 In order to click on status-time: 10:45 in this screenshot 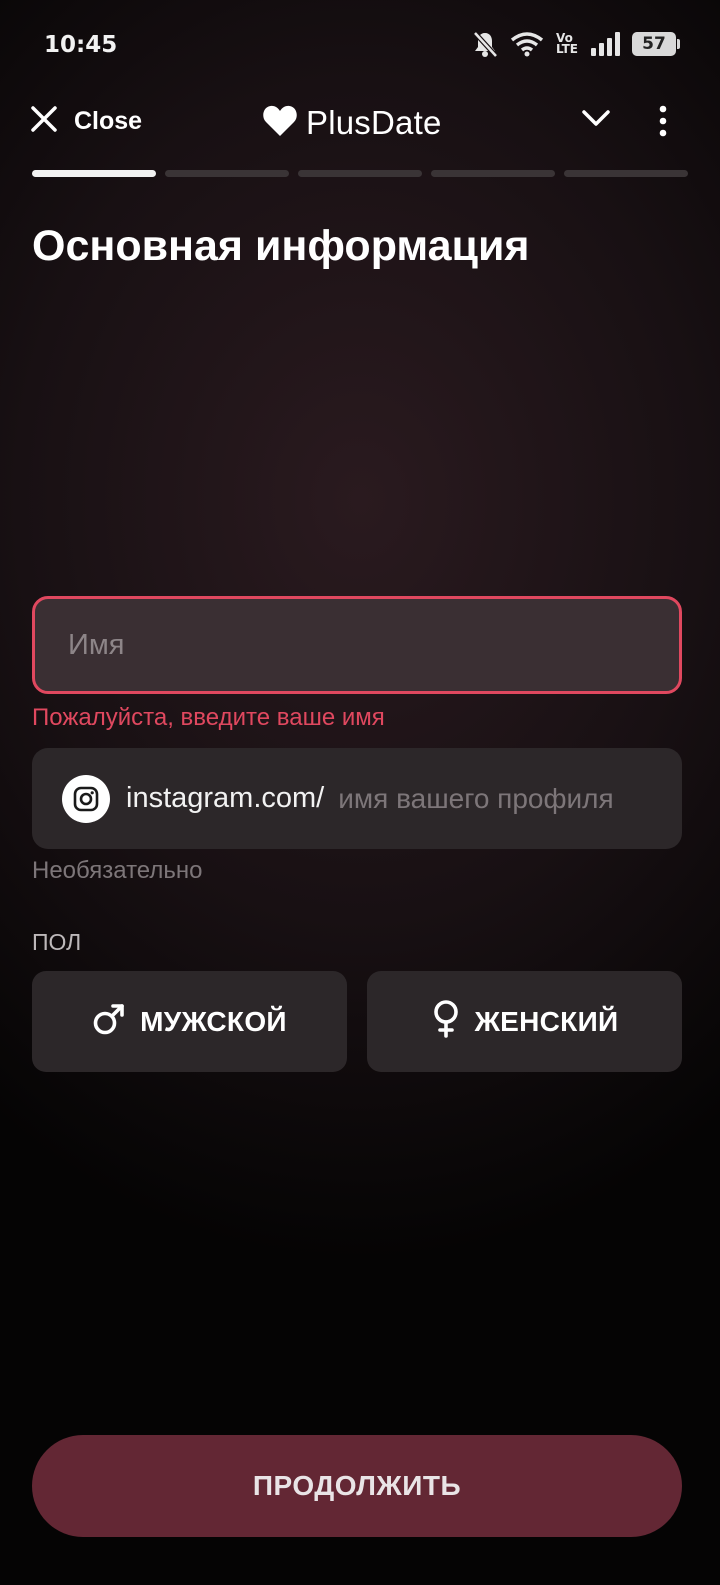, I will do `click(81, 45)`.